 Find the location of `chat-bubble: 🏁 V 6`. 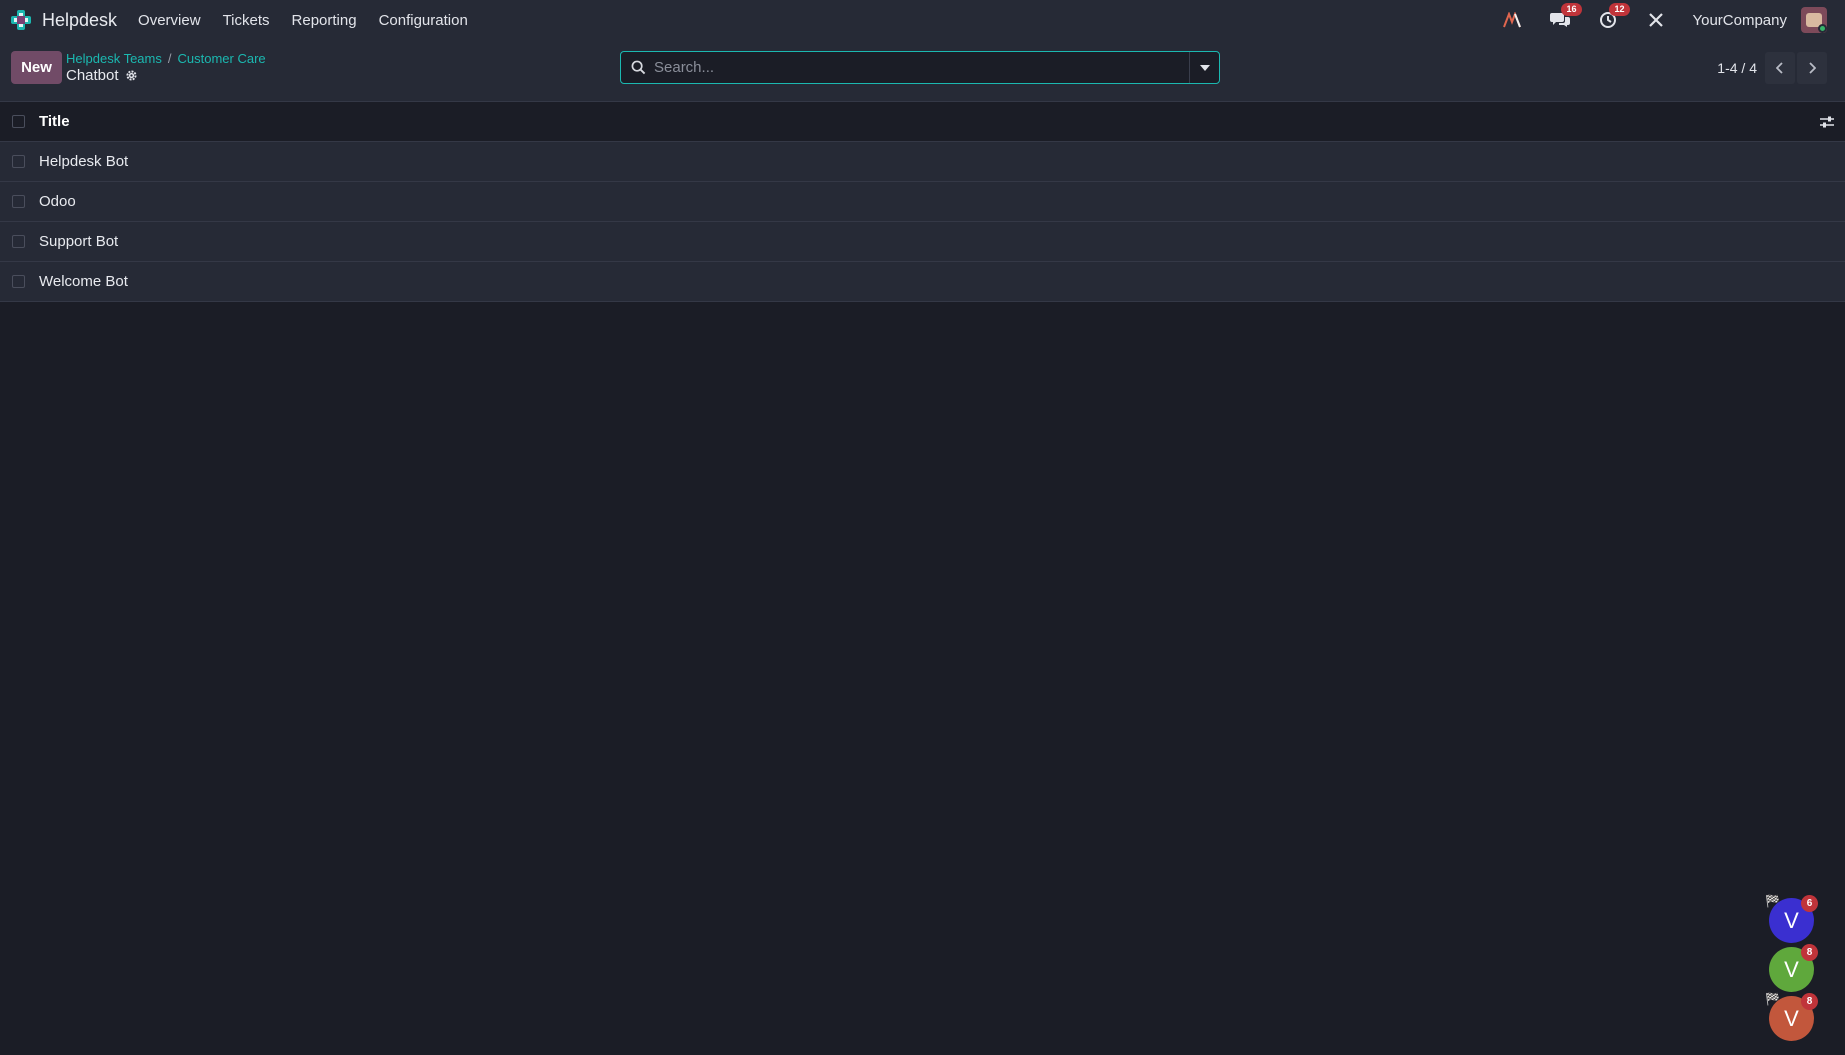

chat-bubble: 🏁 V 6 is located at coordinates (1791, 918).